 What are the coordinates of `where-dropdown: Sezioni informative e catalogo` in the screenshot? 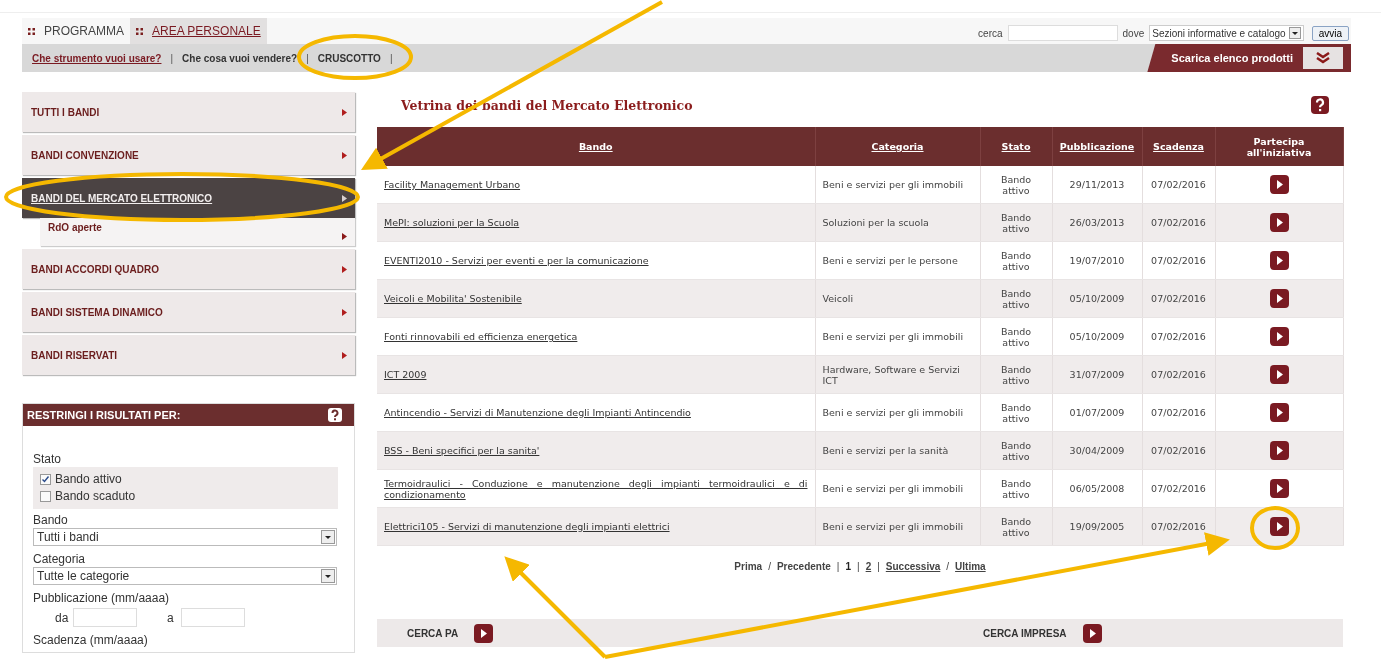 It's located at (1226, 33).